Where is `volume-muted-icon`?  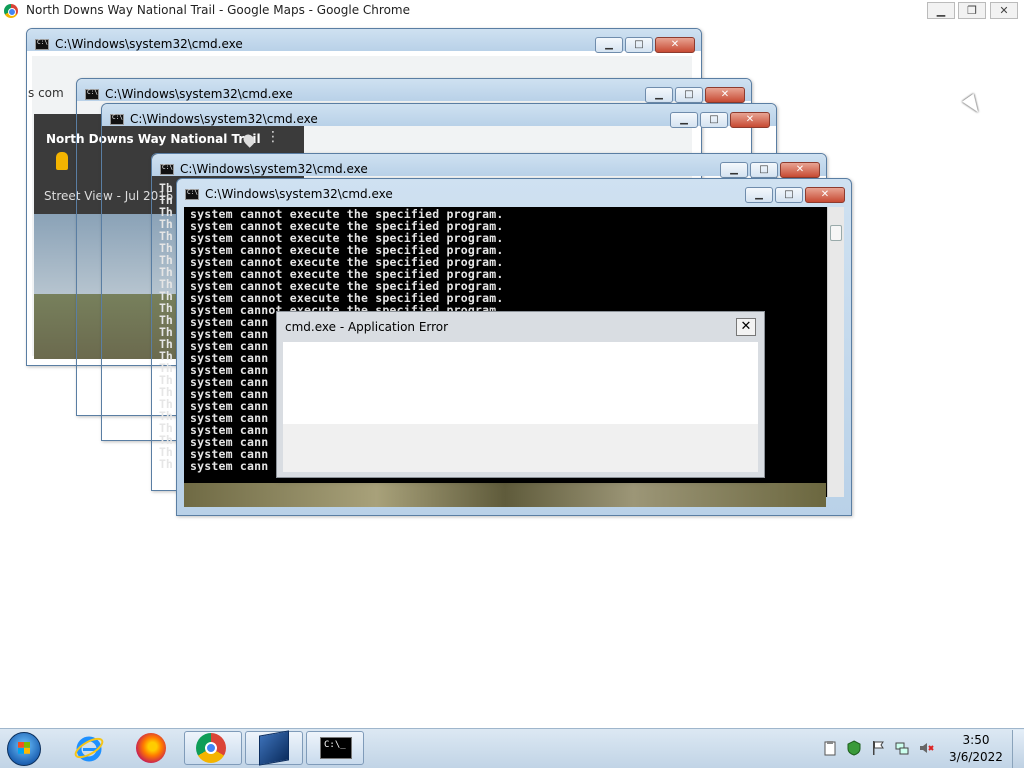 volume-muted-icon is located at coordinates (926, 748).